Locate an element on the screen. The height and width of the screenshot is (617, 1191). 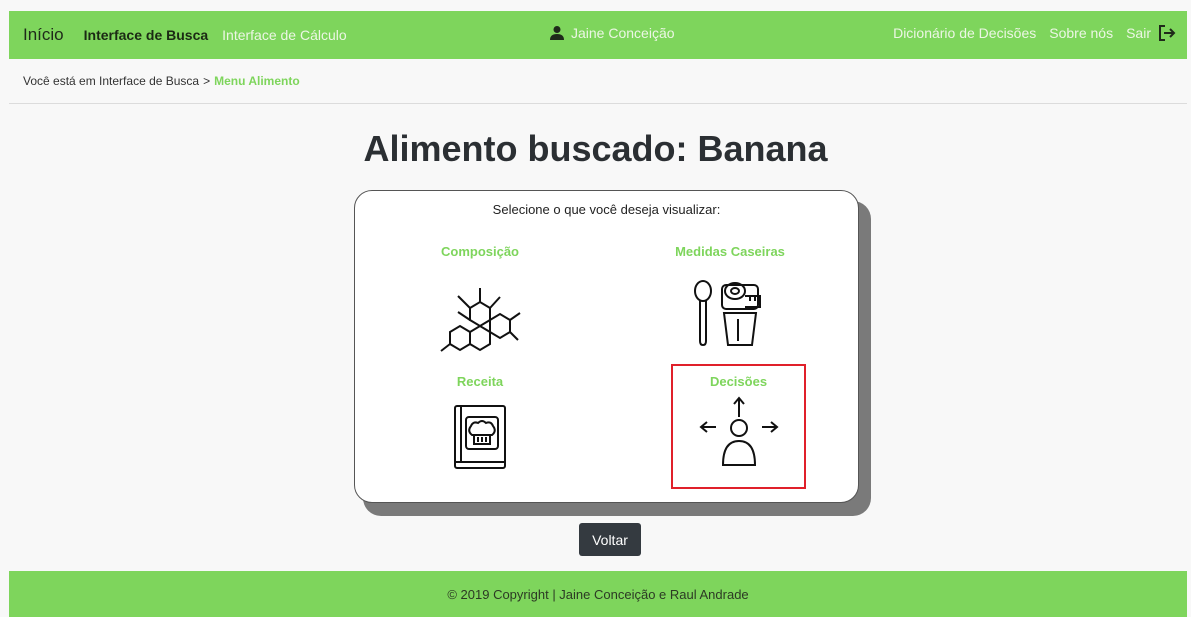
nav-about-us: Sobre nós is located at coordinates (1081, 33).